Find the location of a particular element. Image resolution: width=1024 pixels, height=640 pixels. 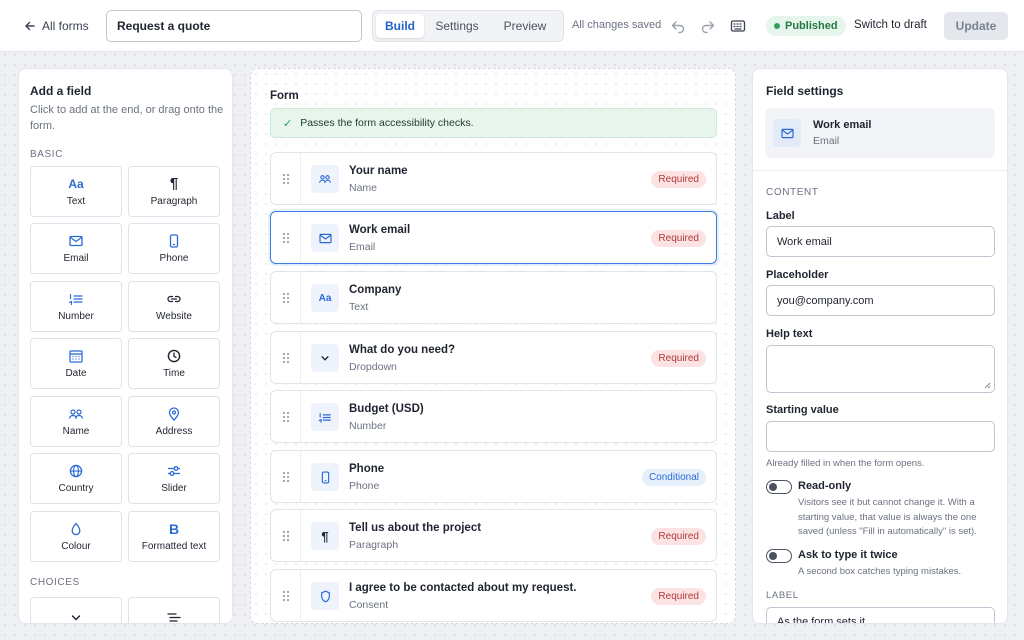

add-name-field-button: Name is located at coordinates (76, 421).